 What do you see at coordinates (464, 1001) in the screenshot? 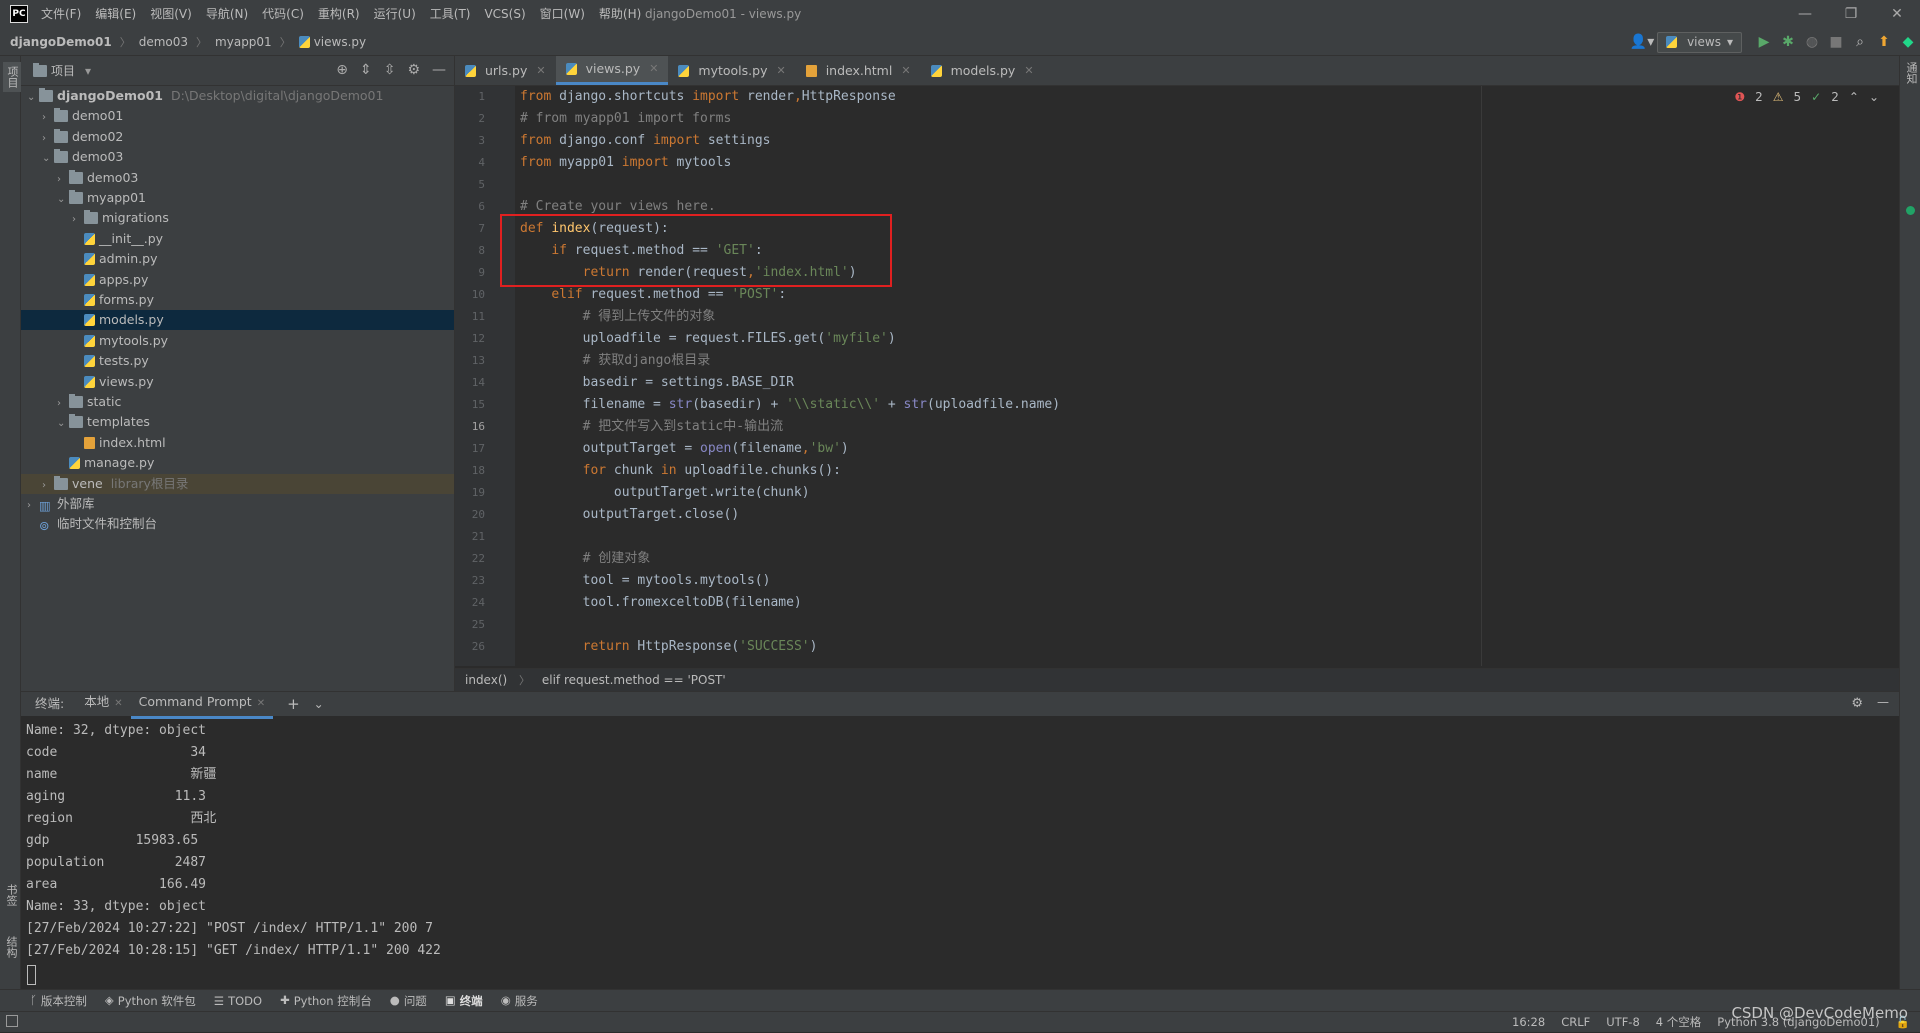
I see `tool-window-button: ▣ 终端` at bounding box center [464, 1001].